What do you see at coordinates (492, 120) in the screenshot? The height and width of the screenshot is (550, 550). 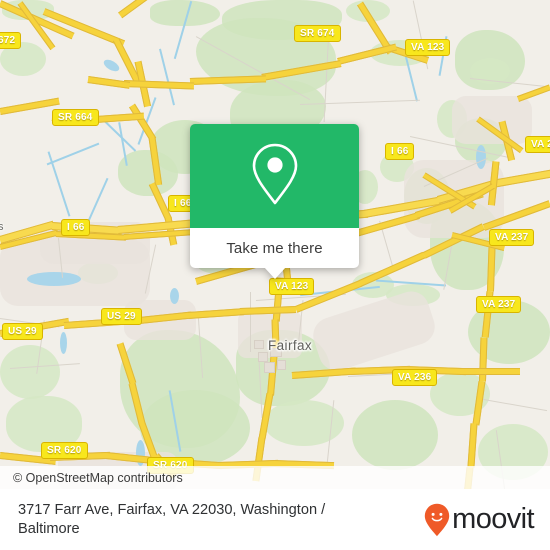 I see `landuse-residential` at bounding box center [492, 120].